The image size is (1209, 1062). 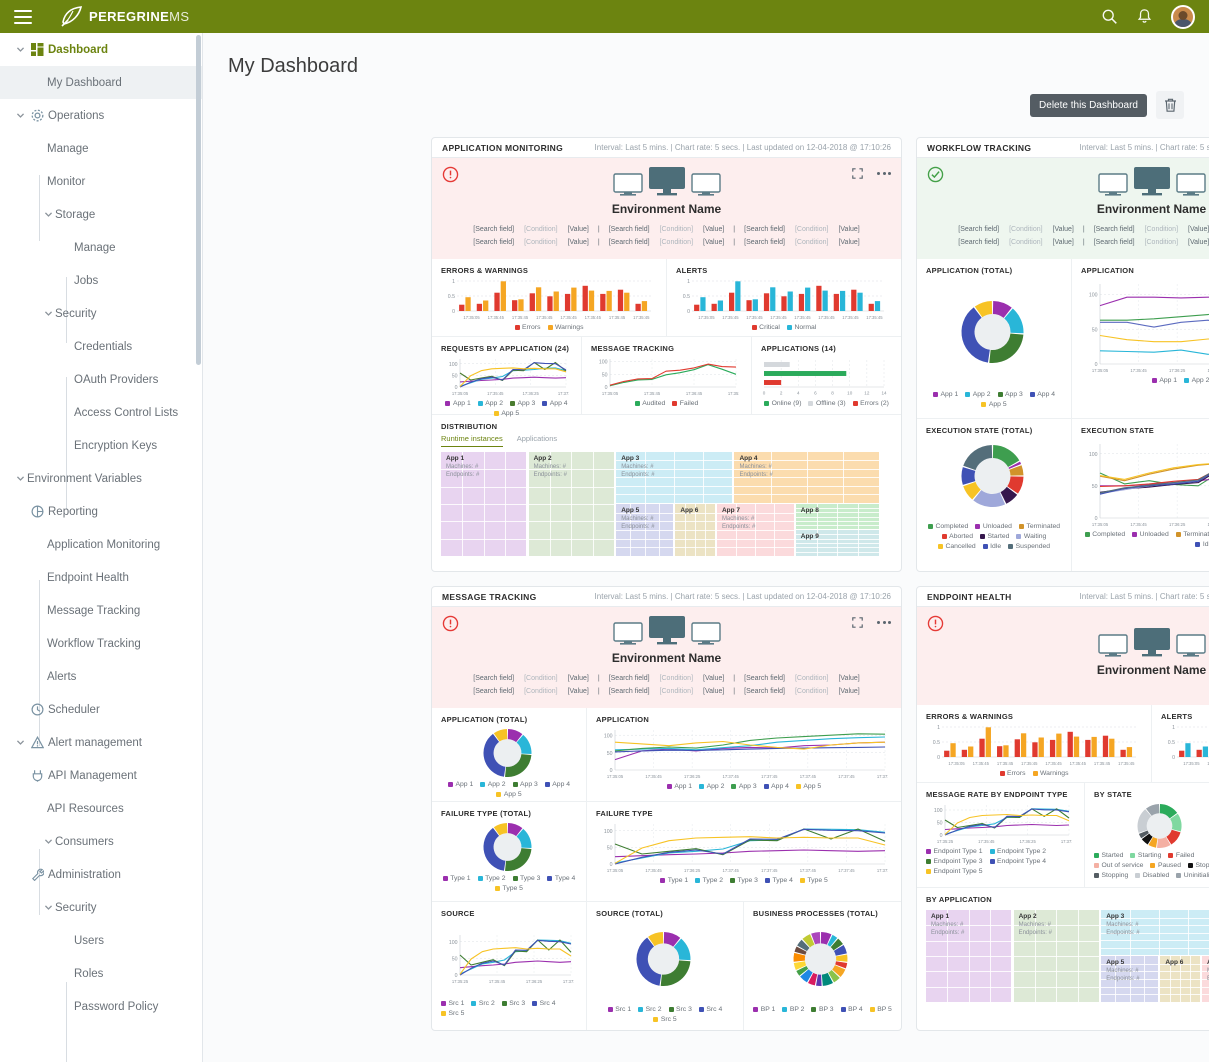 What do you see at coordinates (452, 1003) in the screenshot?
I see `legend-entry: Src 1` at bounding box center [452, 1003].